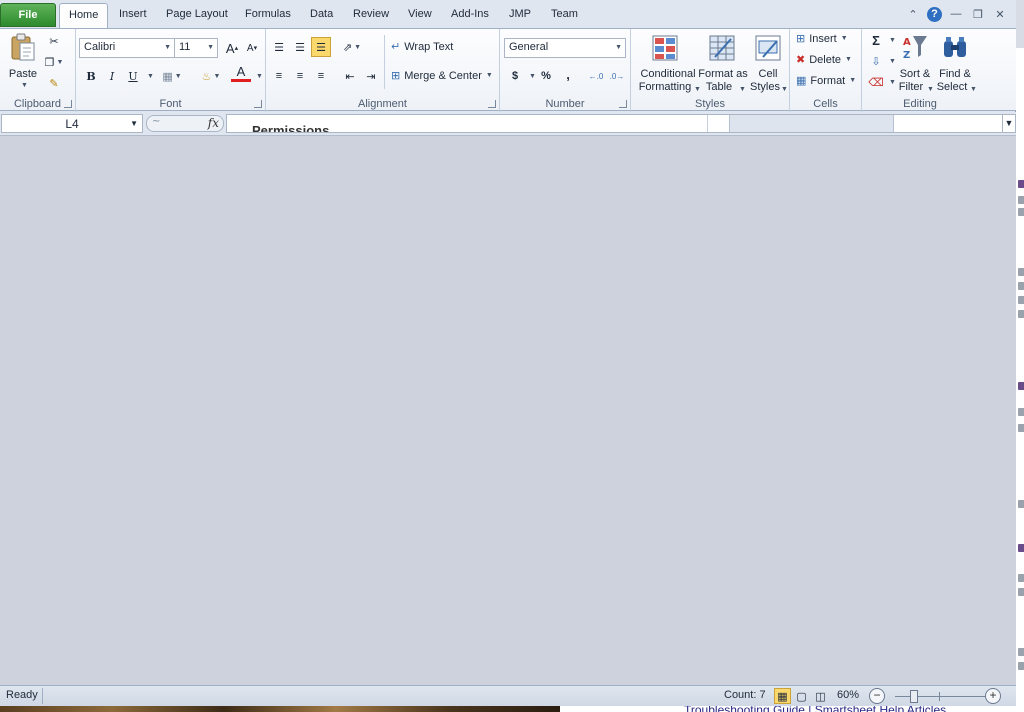 The height and width of the screenshot is (712, 1024). What do you see at coordinates (321, 47) in the screenshot?
I see `align-bottom-icon: ☰` at bounding box center [321, 47].